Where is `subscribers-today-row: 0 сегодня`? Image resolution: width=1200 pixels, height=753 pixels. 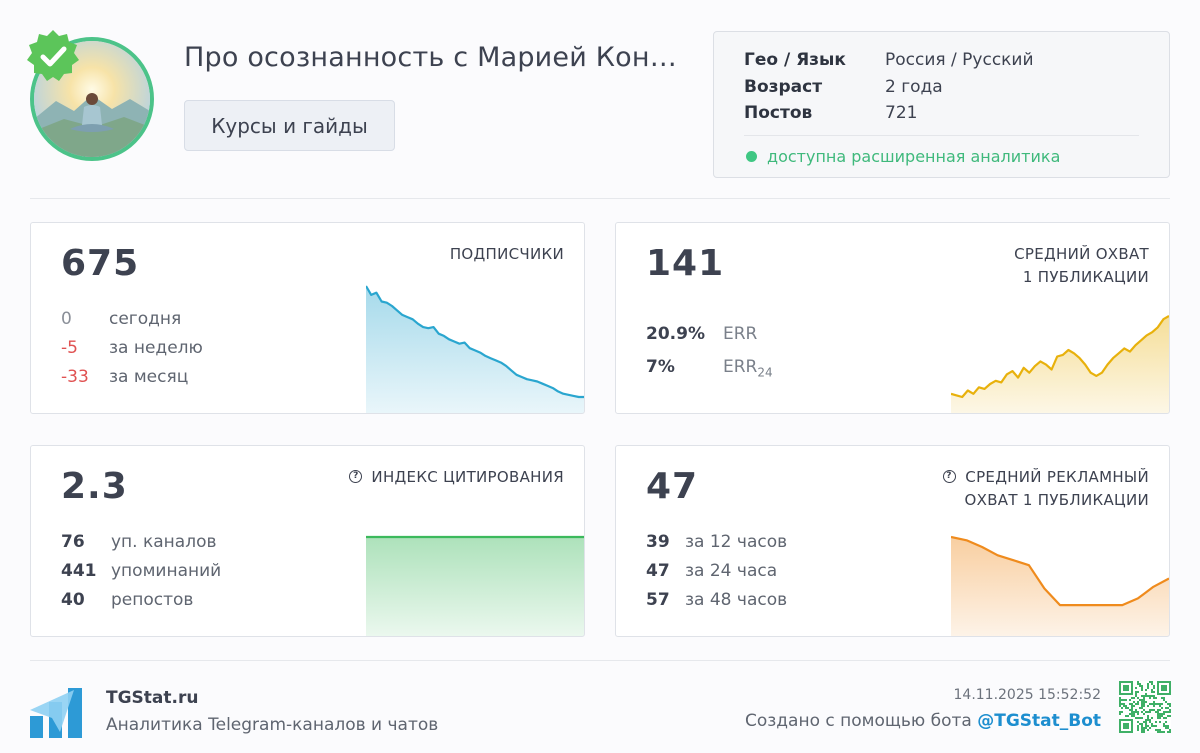 subscribers-today-row: 0 сегодня is located at coordinates (121, 319).